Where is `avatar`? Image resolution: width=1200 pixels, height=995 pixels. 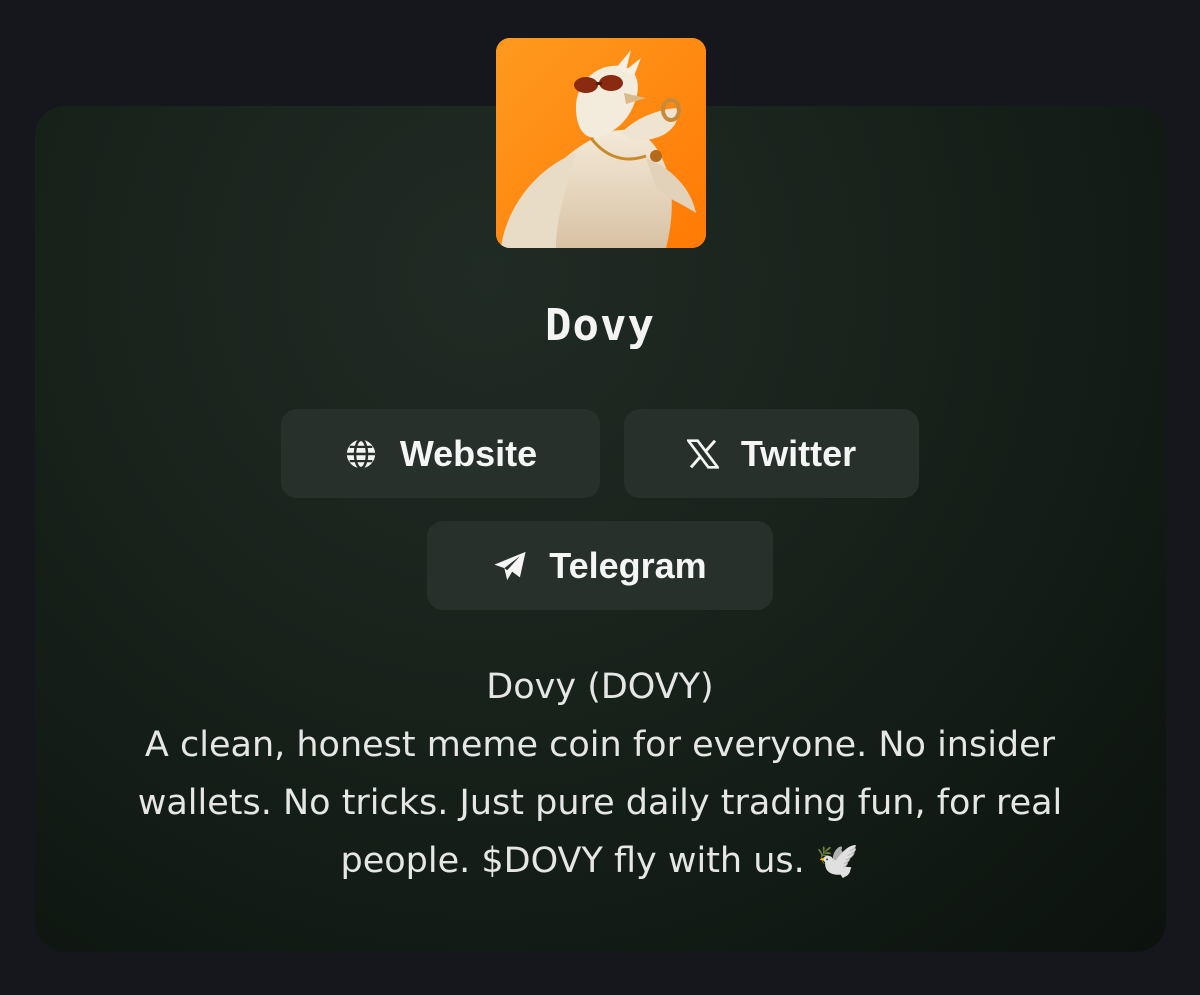 avatar is located at coordinates (601, 143).